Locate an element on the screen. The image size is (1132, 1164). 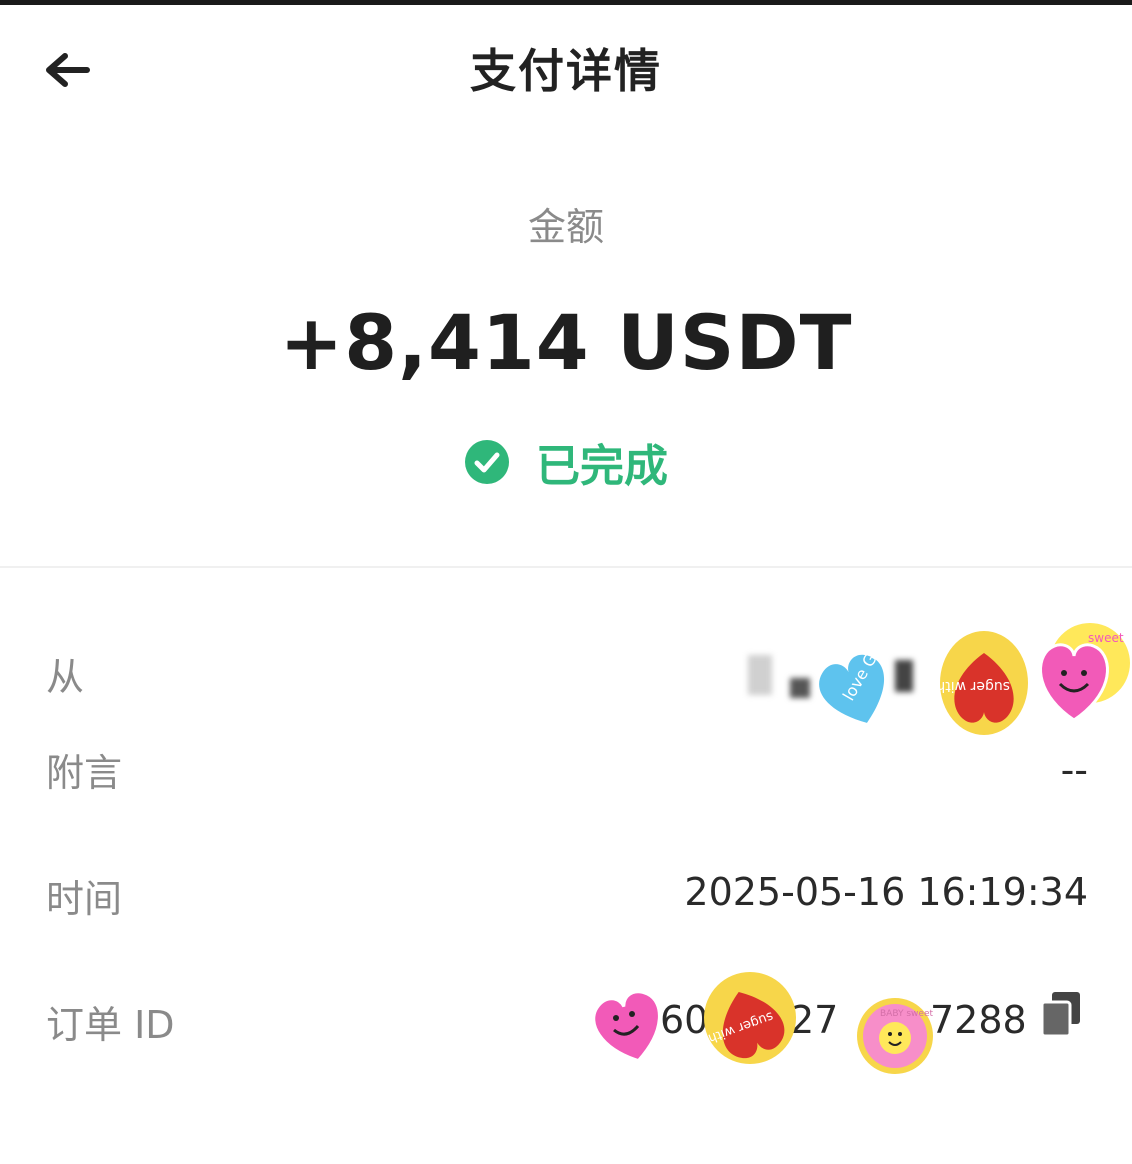
heart-sticker-icon: love GOOD is located at coordinates (859, 684).